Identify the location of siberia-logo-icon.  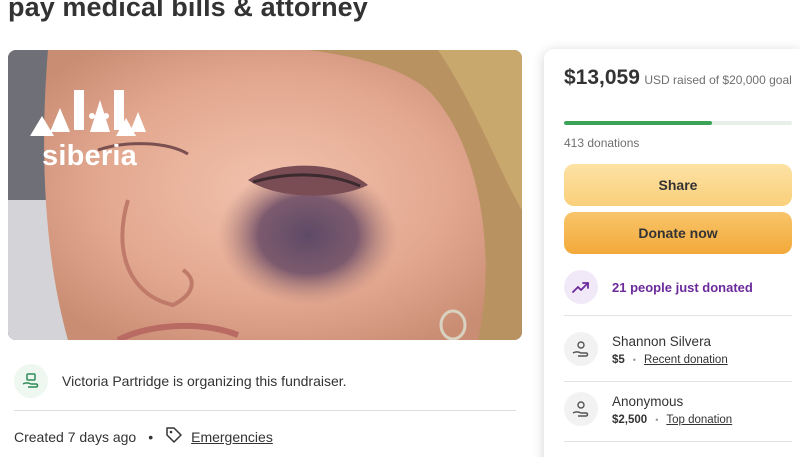
(90, 114).